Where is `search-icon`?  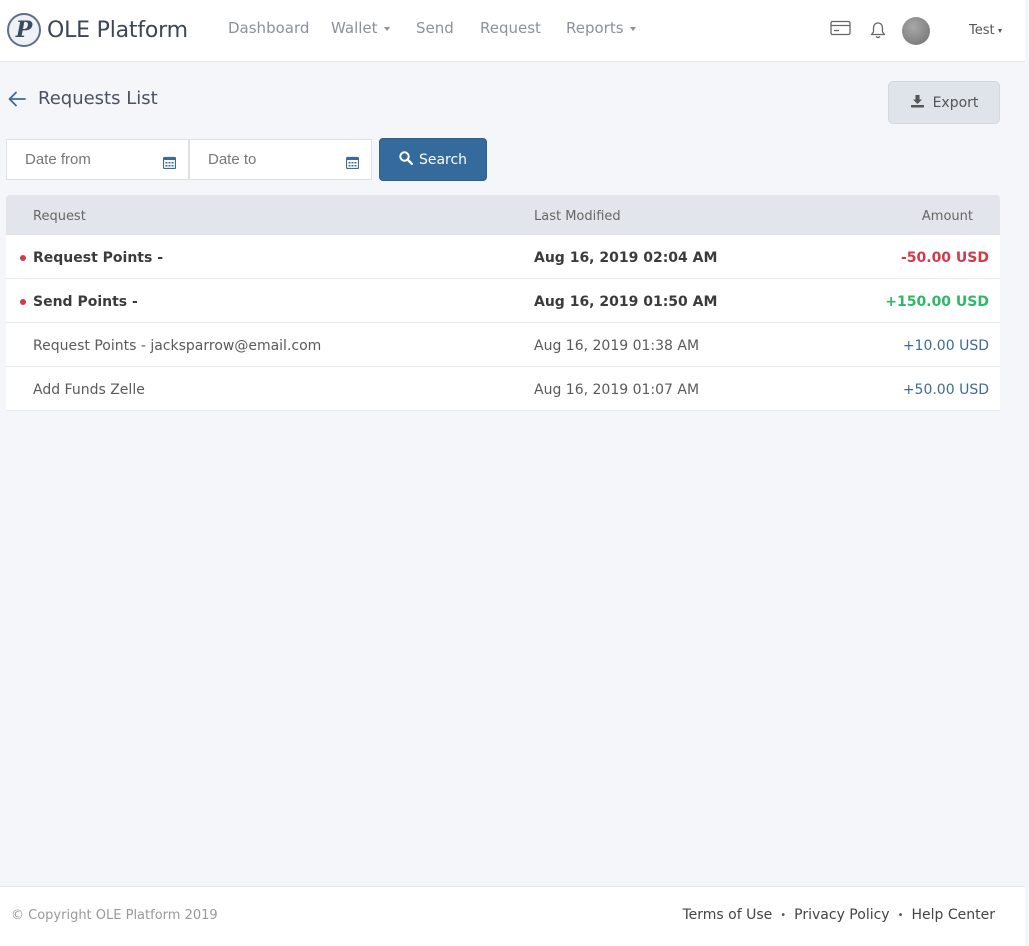 search-icon is located at coordinates (406, 159).